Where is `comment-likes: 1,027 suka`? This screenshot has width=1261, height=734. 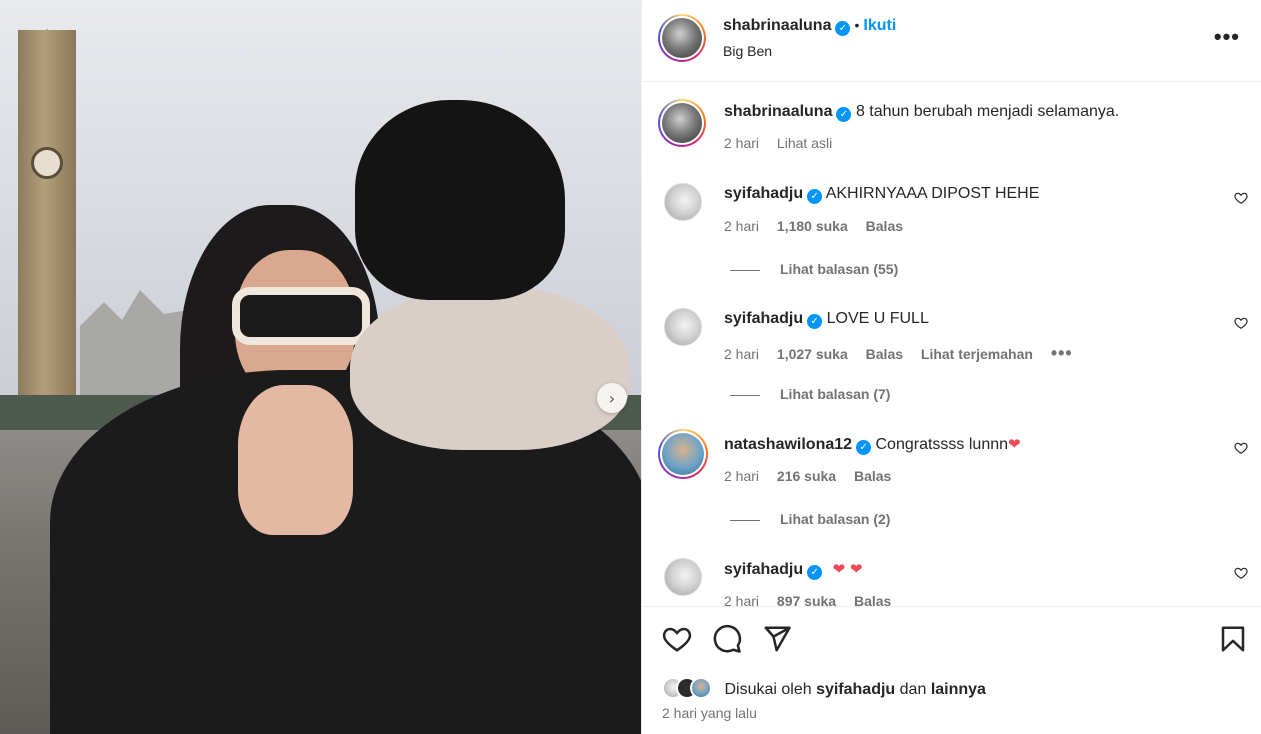 comment-likes: 1,027 suka is located at coordinates (812, 354).